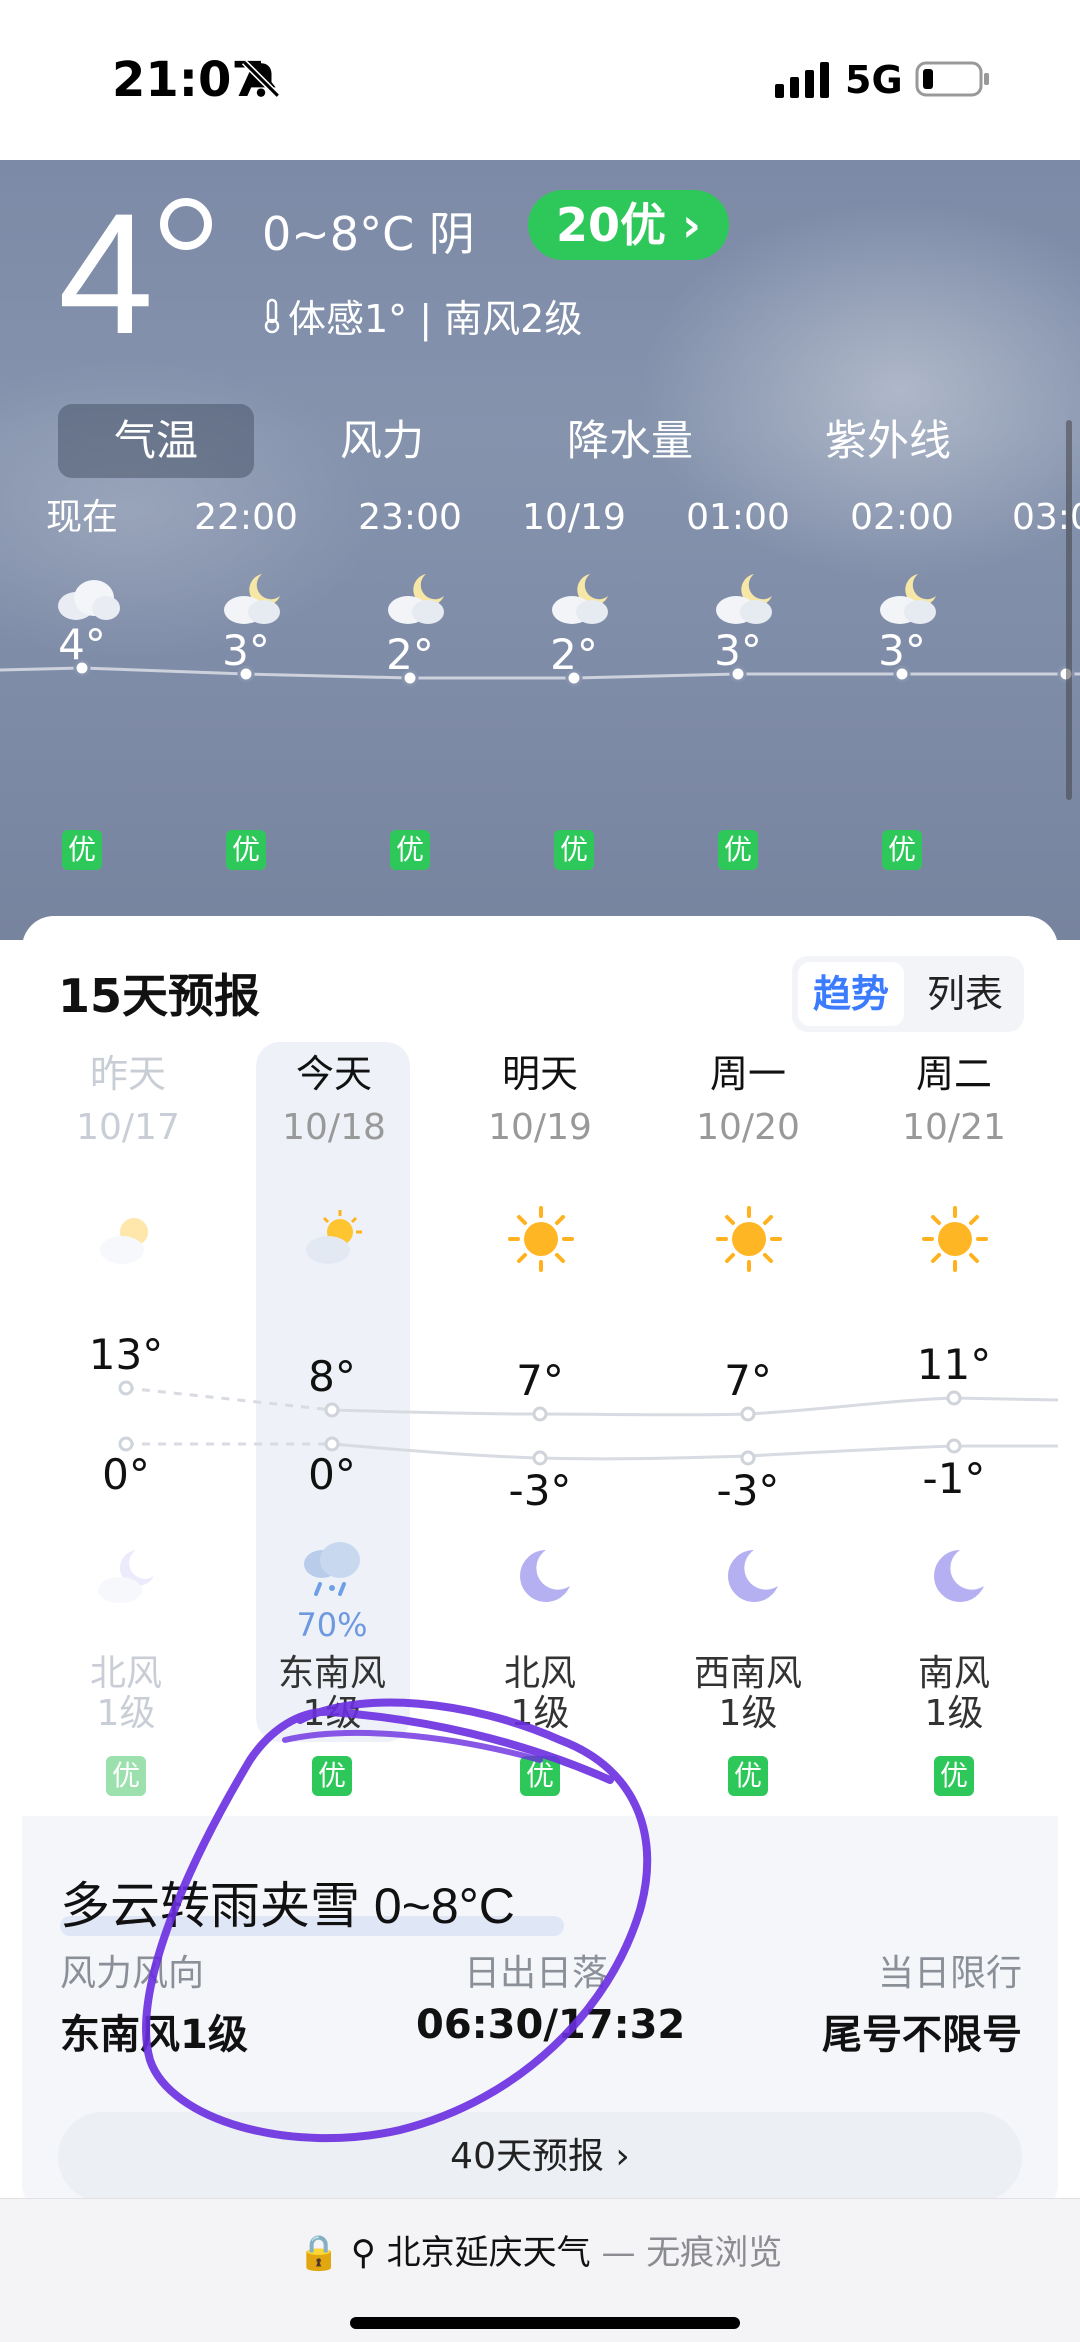 Image resolution: width=1080 pixels, height=2342 pixels. I want to click on wind-dir-text: 西南风, so click(747, 1673).